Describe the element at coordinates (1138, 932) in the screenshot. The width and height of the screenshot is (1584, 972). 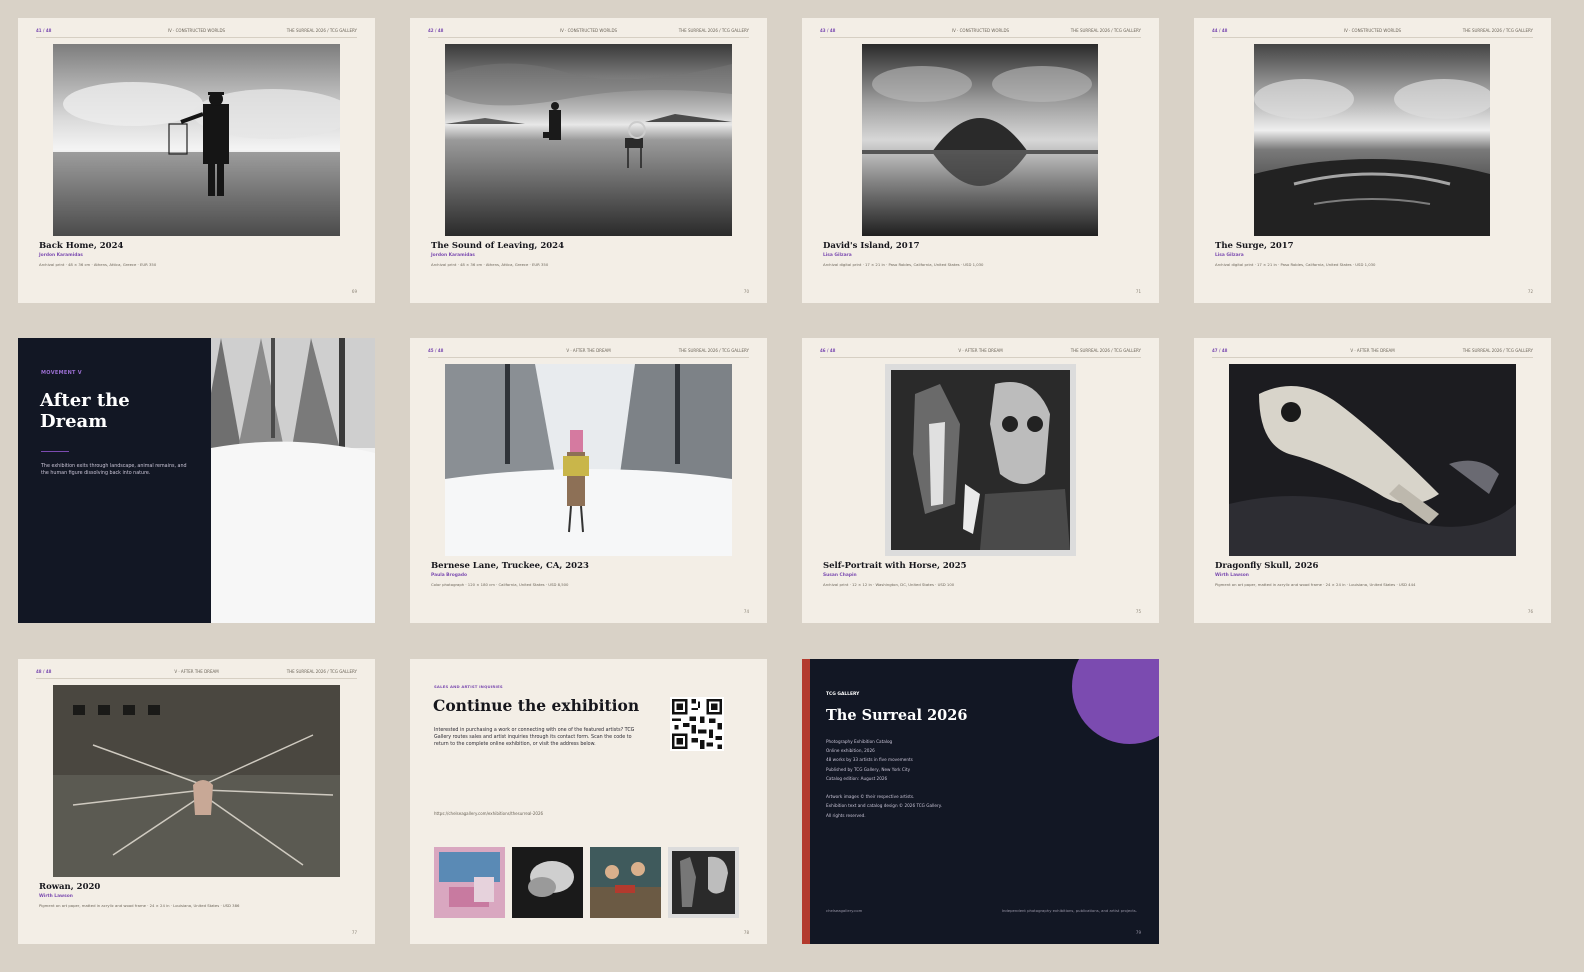
I see `page-number: 79` at that location.